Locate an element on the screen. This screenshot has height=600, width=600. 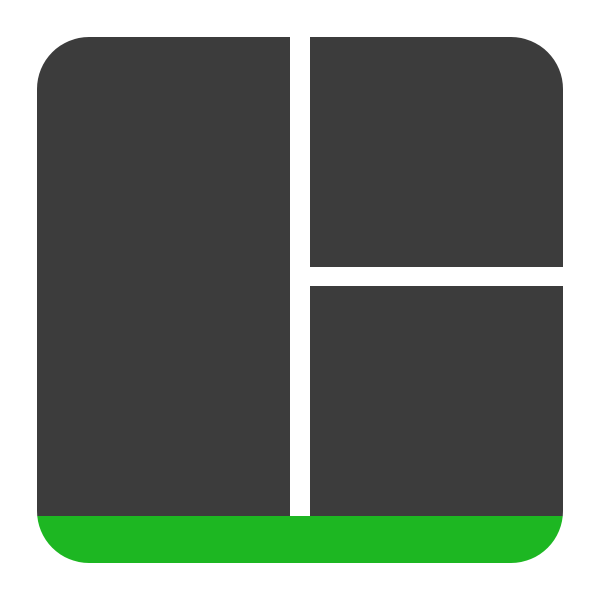
accent-bar is located at coordinates (300, 539).